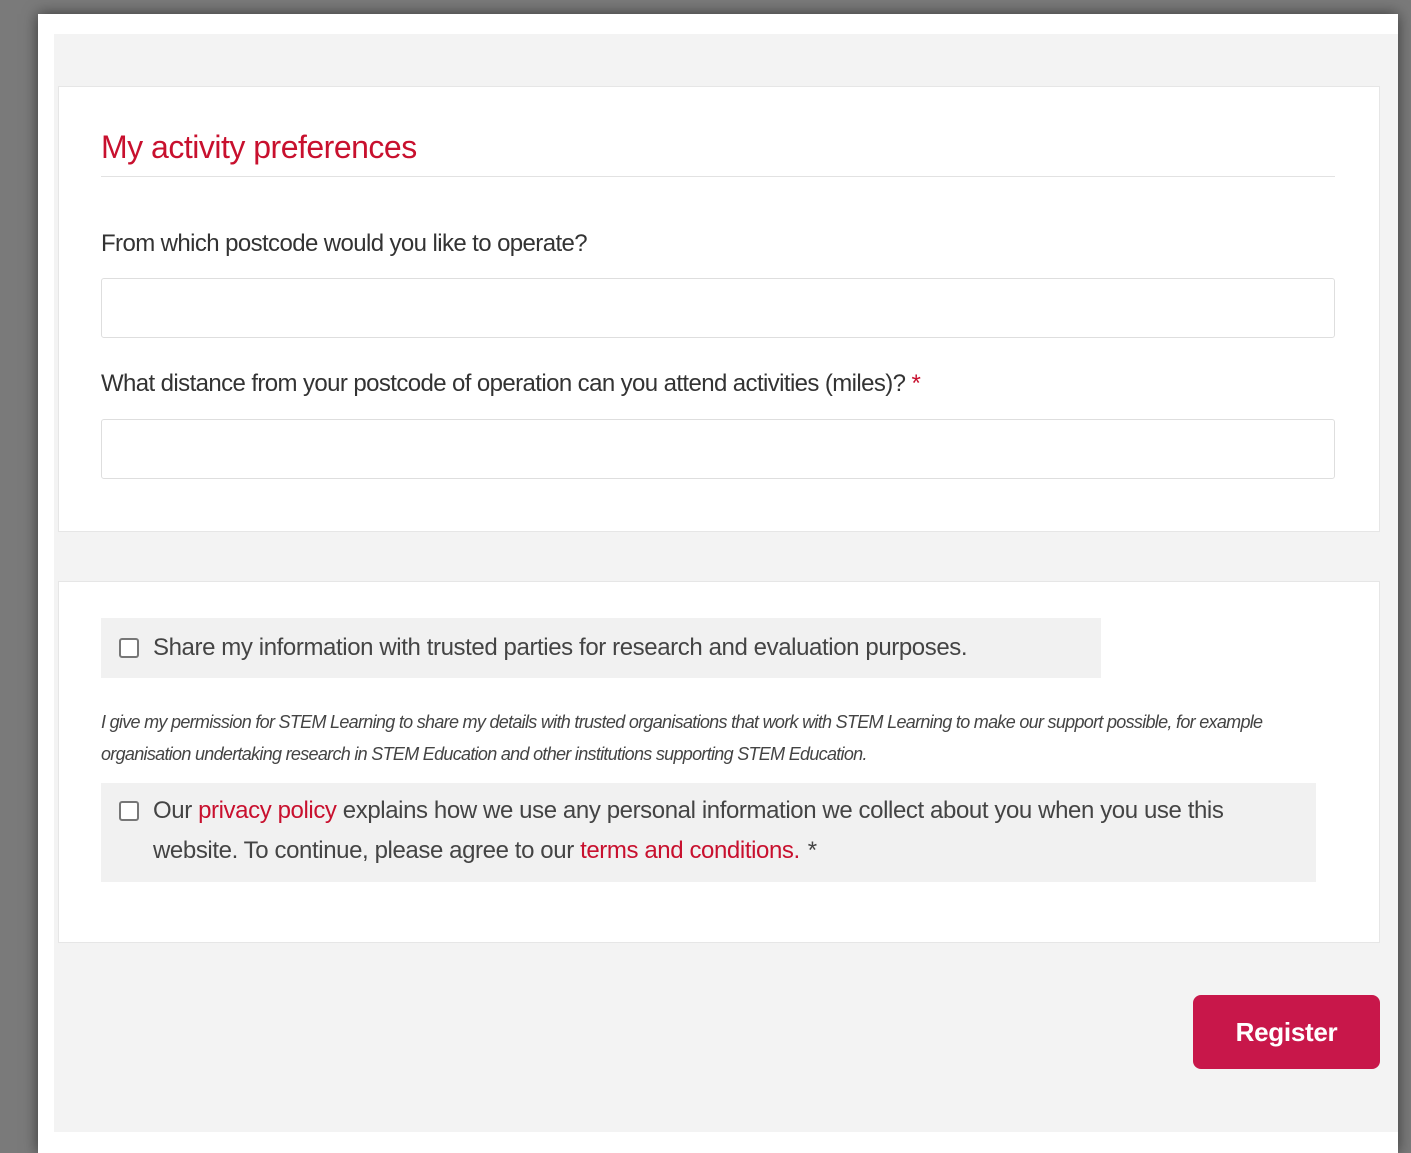  I want to click on privacy-policy-link: privacy policy, so click(267, 810).